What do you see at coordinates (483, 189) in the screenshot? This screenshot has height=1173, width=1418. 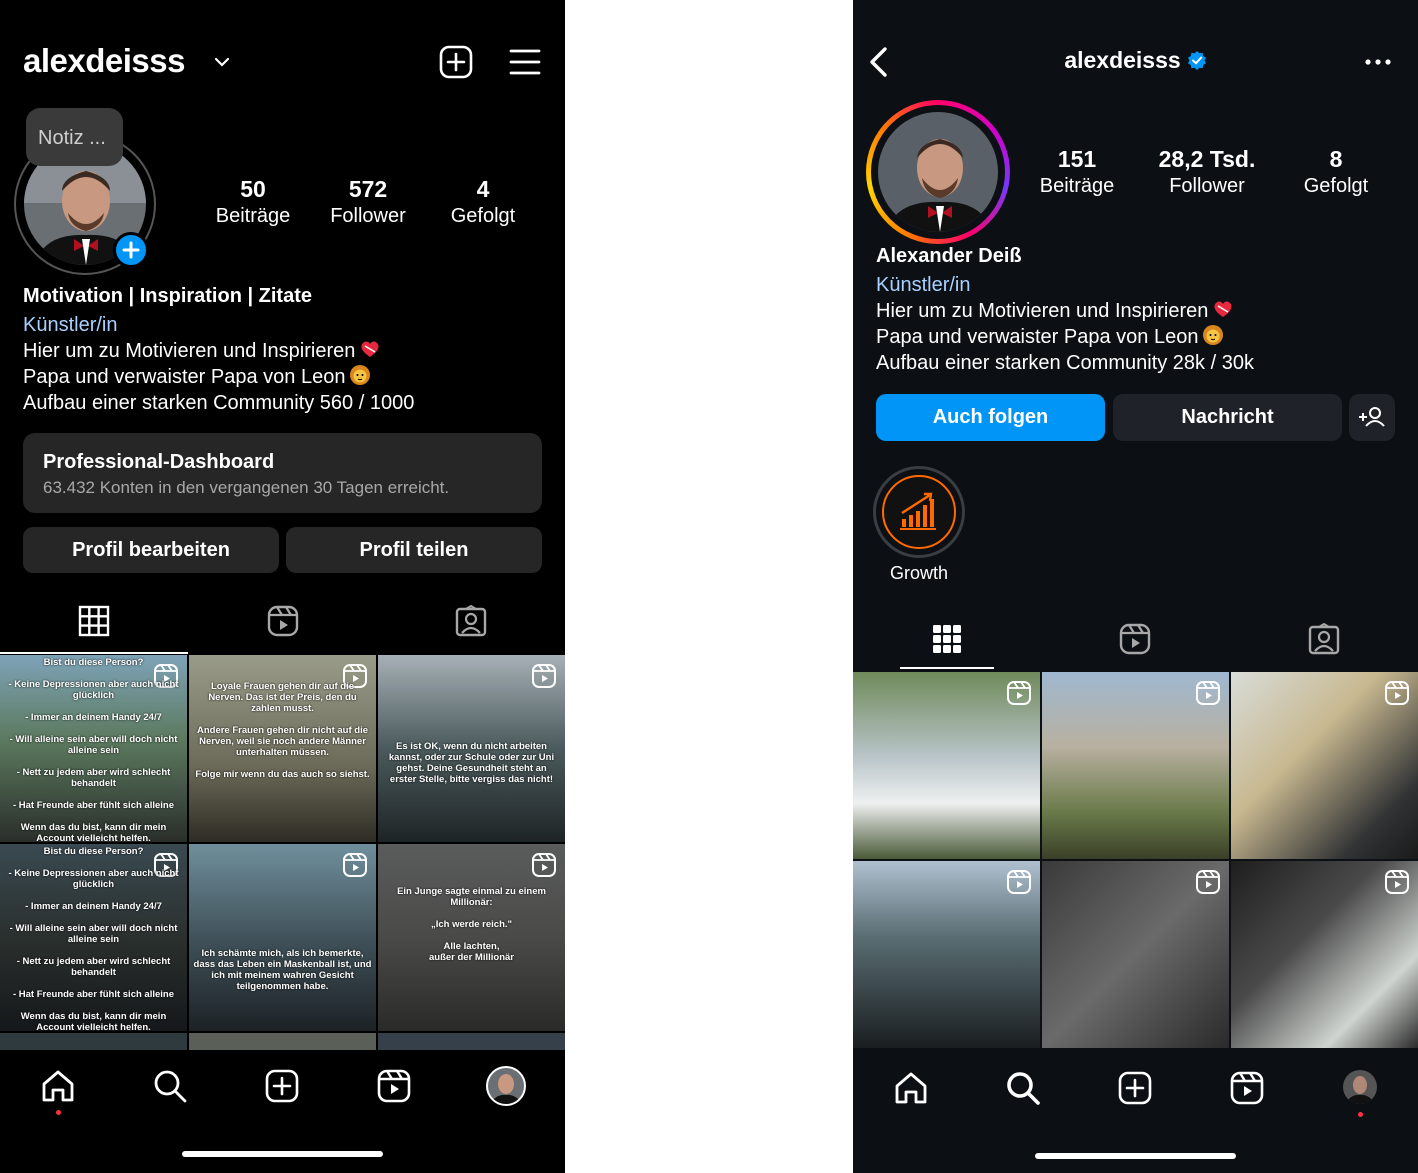 I see `following-count: 4` at bounding box center [483, 189].